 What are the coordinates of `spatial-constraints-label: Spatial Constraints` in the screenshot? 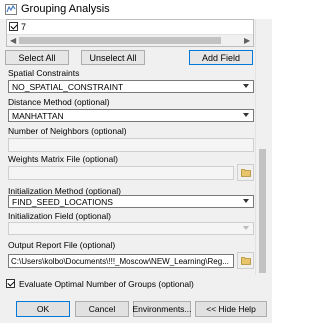 It's located at (44, 73).